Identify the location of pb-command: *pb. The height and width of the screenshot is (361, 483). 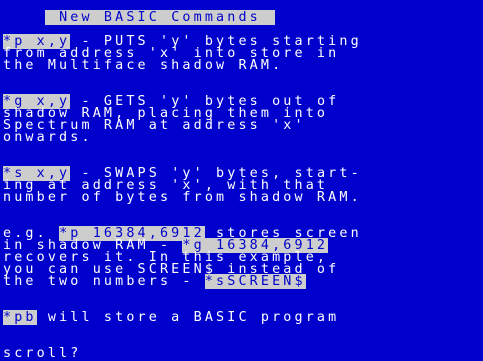
(20, 317).